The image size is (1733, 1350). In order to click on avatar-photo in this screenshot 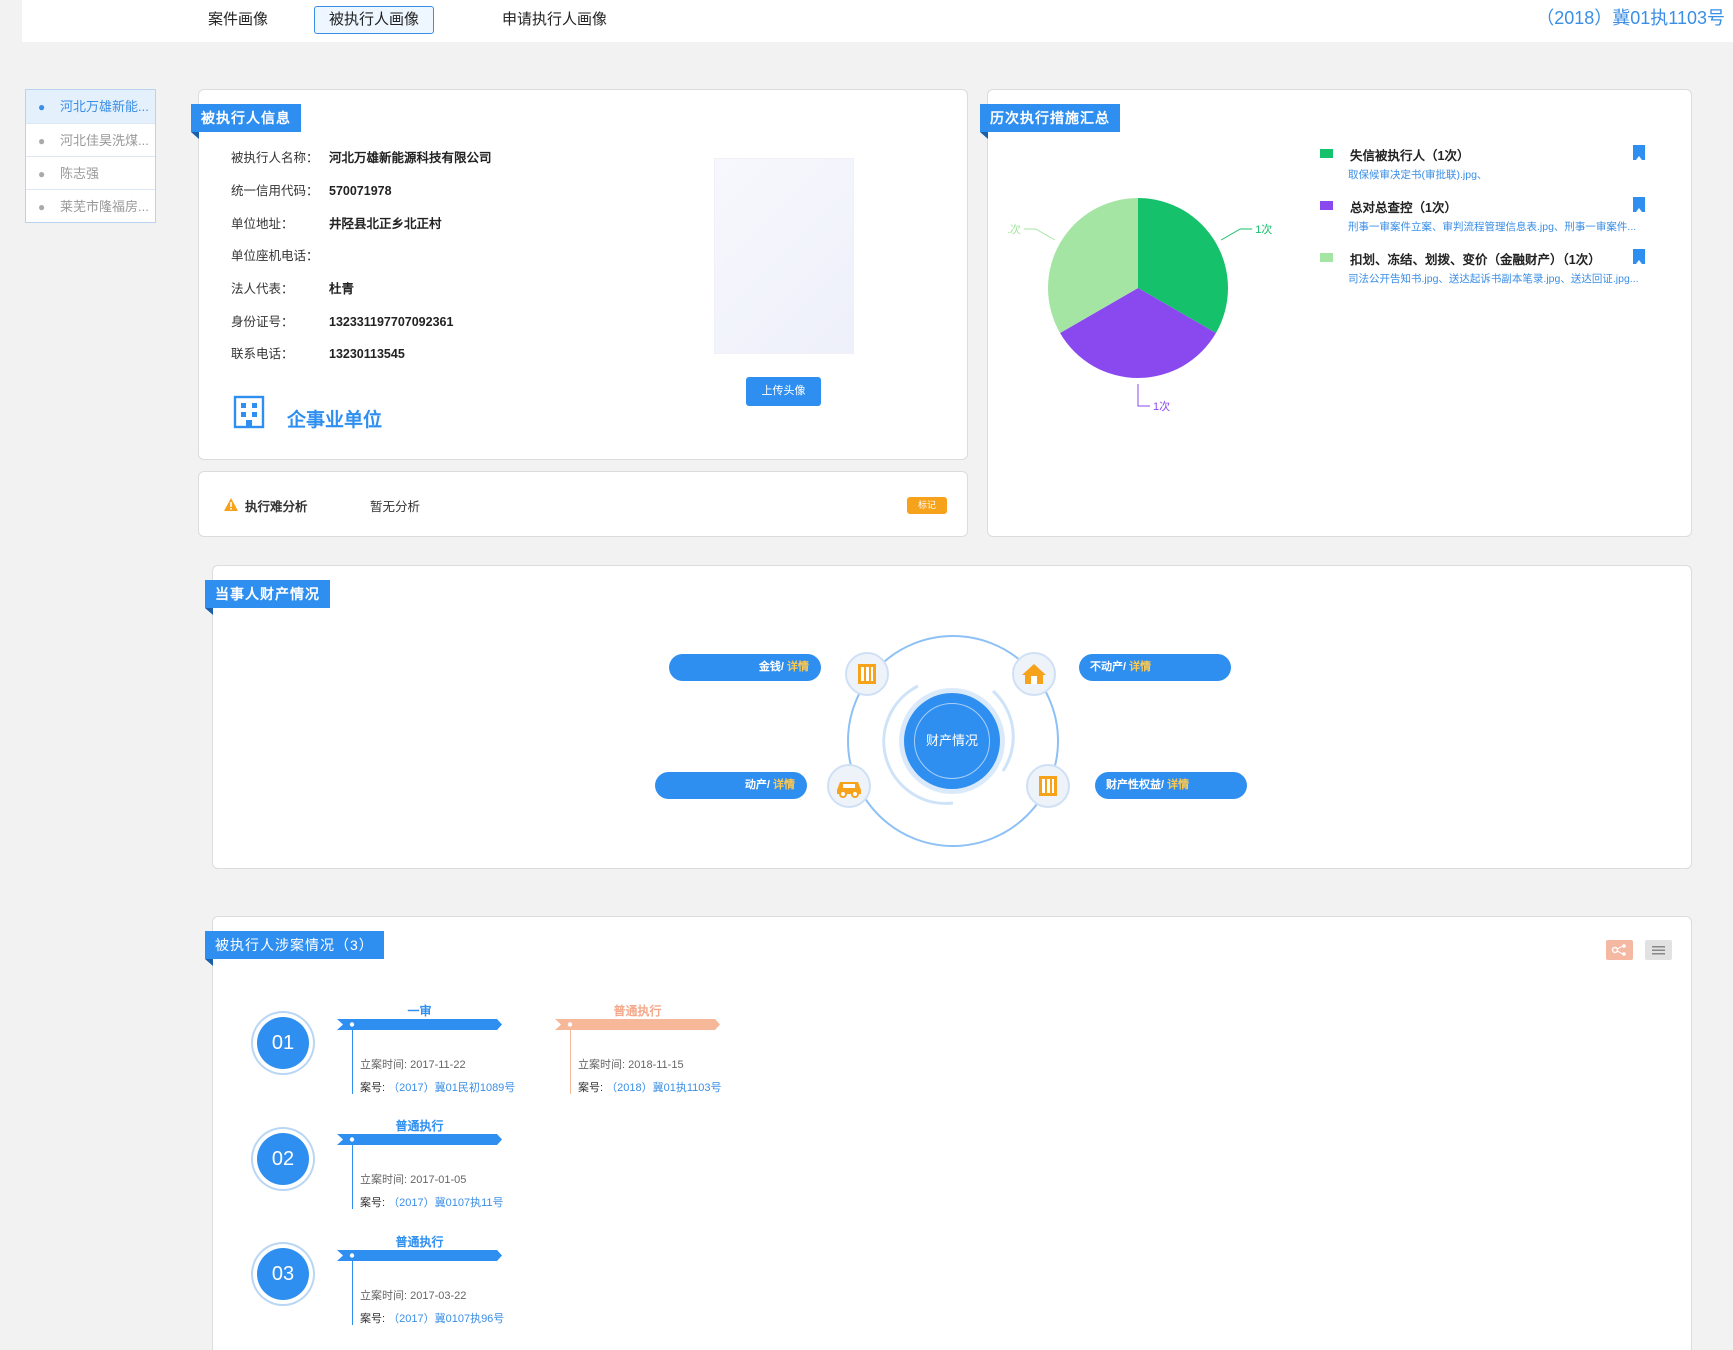, I will do `click(784, 256)`.